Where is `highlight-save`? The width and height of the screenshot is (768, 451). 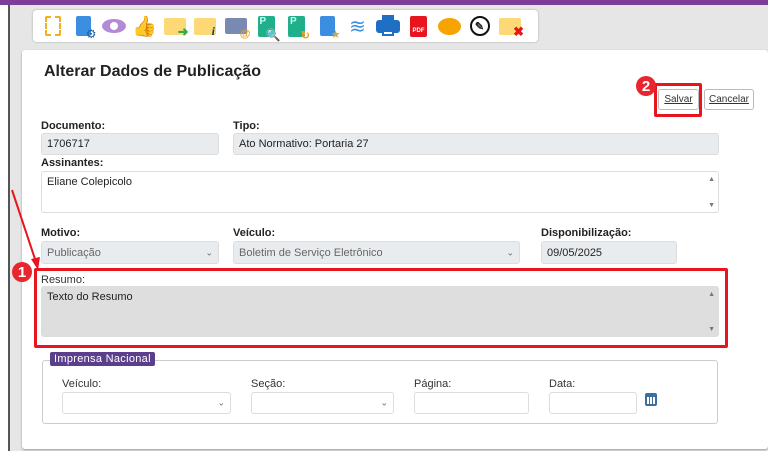
highlight-save is located at coordinates (678, 100).